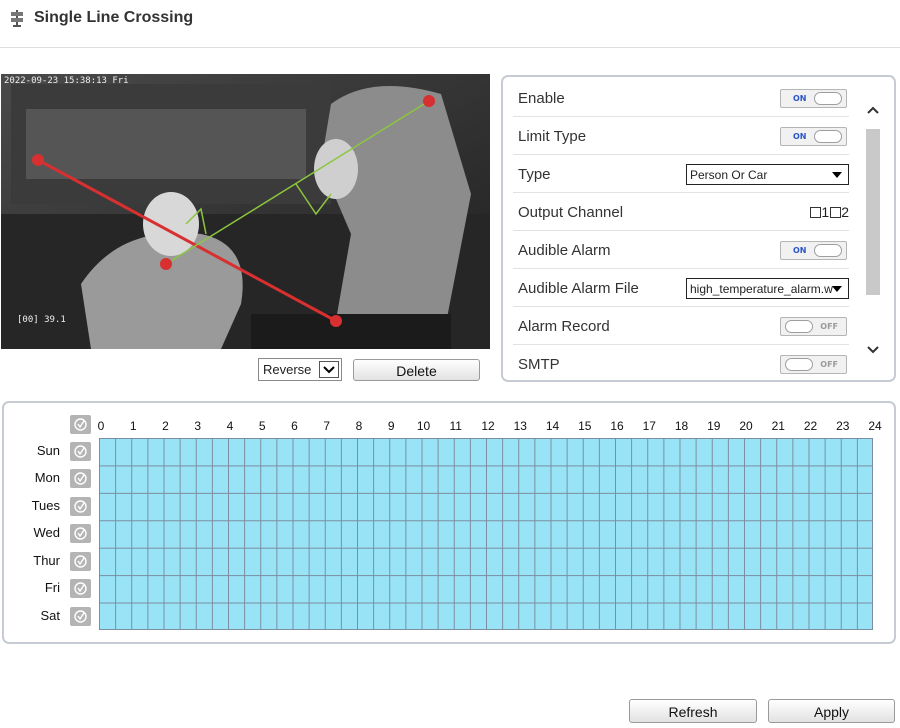  Describe the element at coordinates (48, 450) in the screenshot. I see `day-label: Sun` at that location.